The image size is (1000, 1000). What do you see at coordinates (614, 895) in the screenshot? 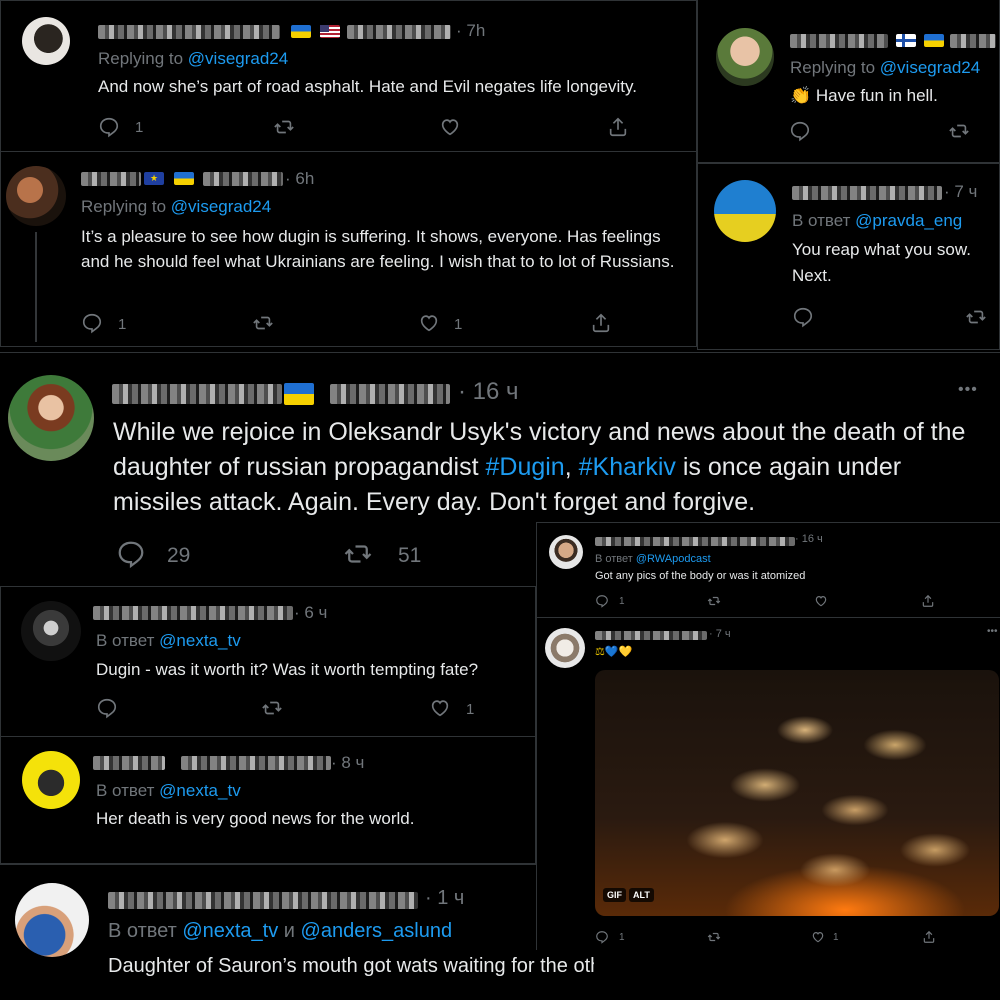
I see `gif-badge: GIF` at bounding box center [614, 895].